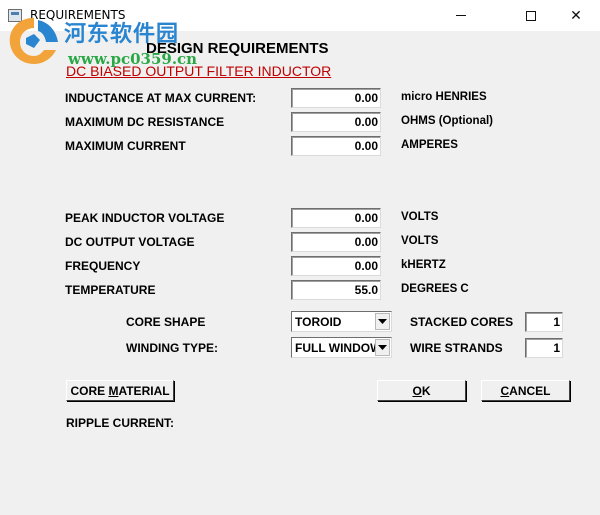 The height and width of the screenshot is (515, 600). Describe the element at coordinates (444, 97) in the screenshot. I see `inductance-unit: micro HENRIES` at that location.